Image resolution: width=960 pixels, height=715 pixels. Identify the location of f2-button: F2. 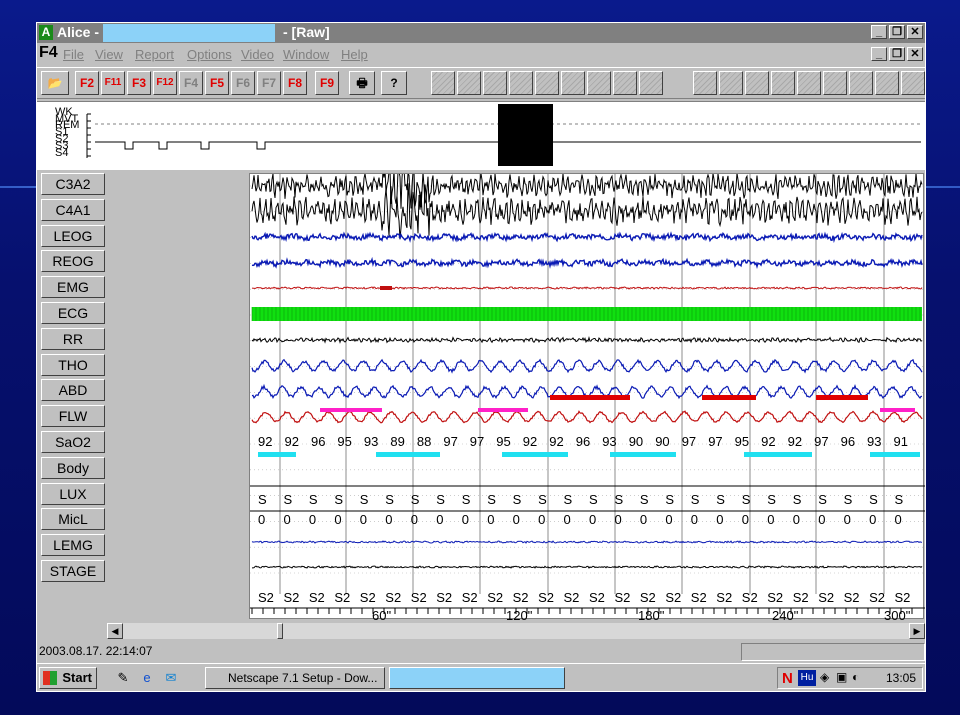
(87, 83).